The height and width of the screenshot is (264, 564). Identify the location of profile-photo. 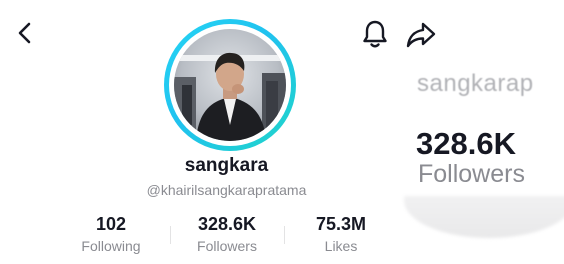
(230, 85).